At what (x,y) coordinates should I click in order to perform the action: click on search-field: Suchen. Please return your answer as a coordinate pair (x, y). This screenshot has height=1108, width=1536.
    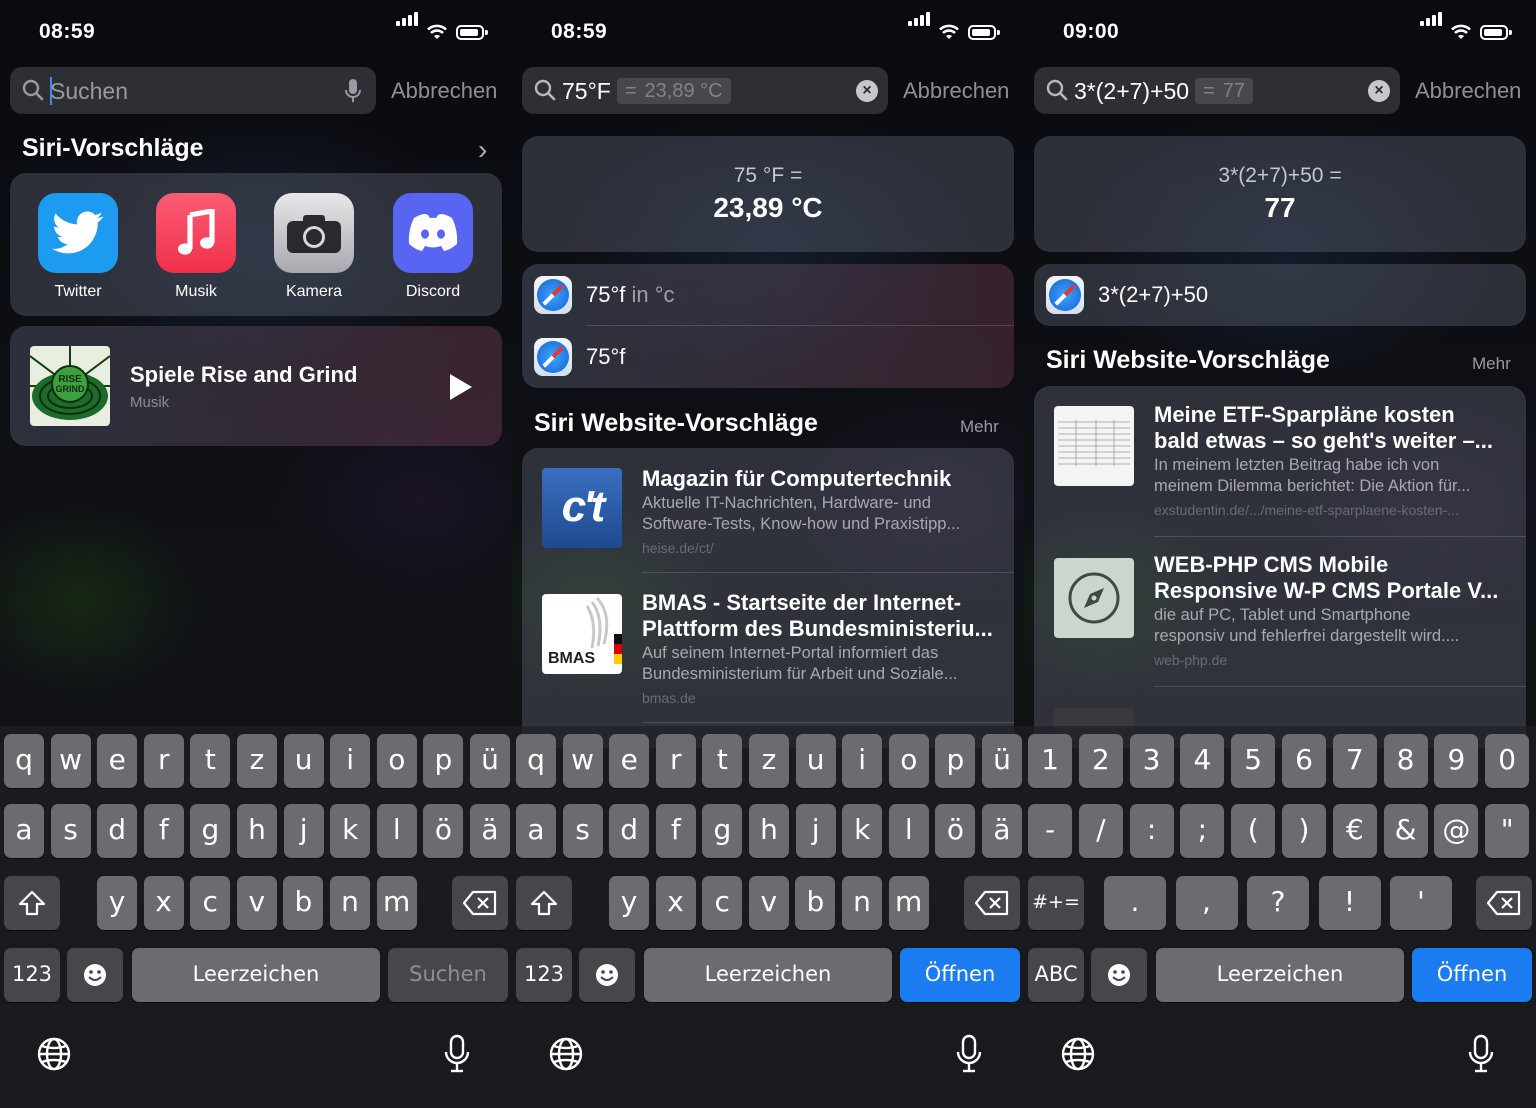
    Looking at the image, I should click on (193, 90).